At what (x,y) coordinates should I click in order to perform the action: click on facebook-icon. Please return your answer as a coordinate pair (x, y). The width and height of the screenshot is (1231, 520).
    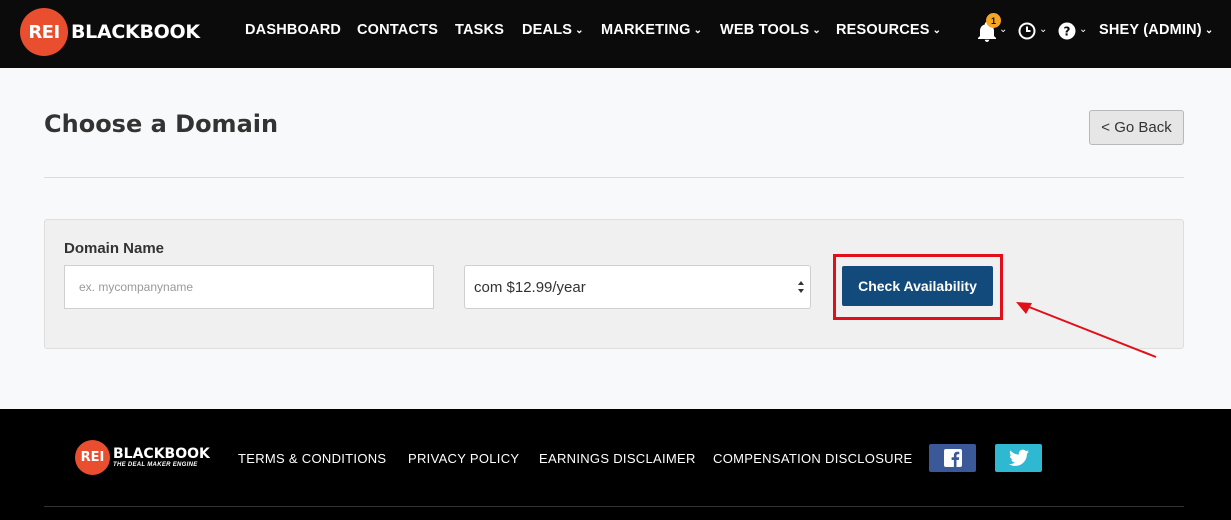
    Looking at the image, I should click on (952, 458).